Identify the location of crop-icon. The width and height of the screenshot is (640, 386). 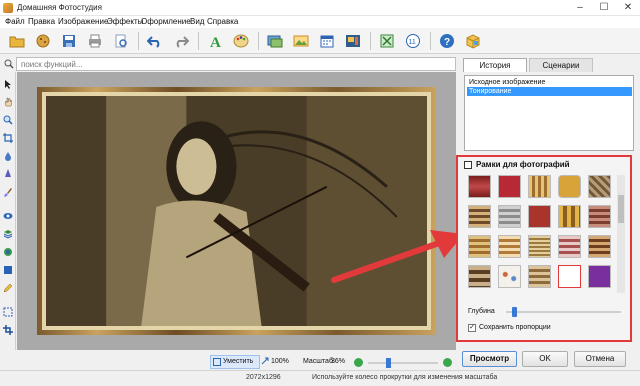
(8, 138).